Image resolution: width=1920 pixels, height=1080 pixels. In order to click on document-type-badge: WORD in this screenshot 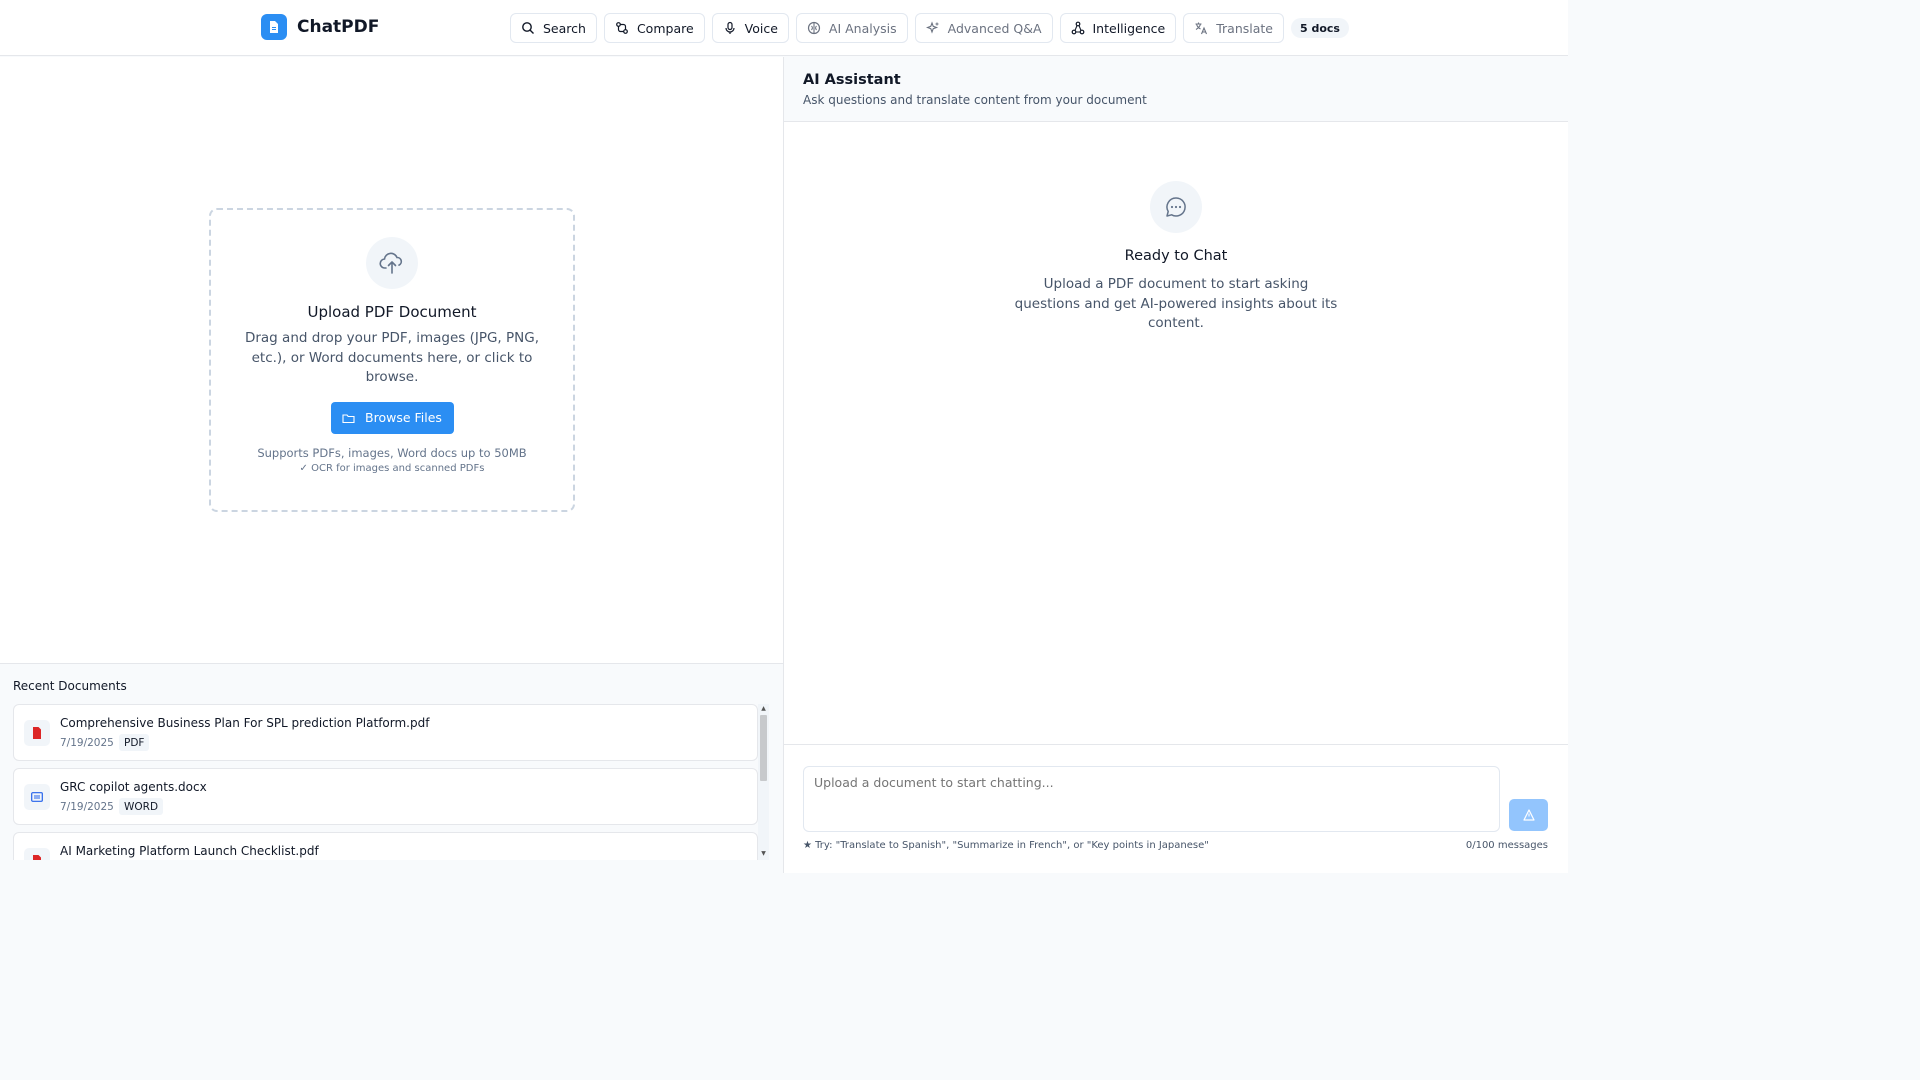, I will do `click(141, 806)`.